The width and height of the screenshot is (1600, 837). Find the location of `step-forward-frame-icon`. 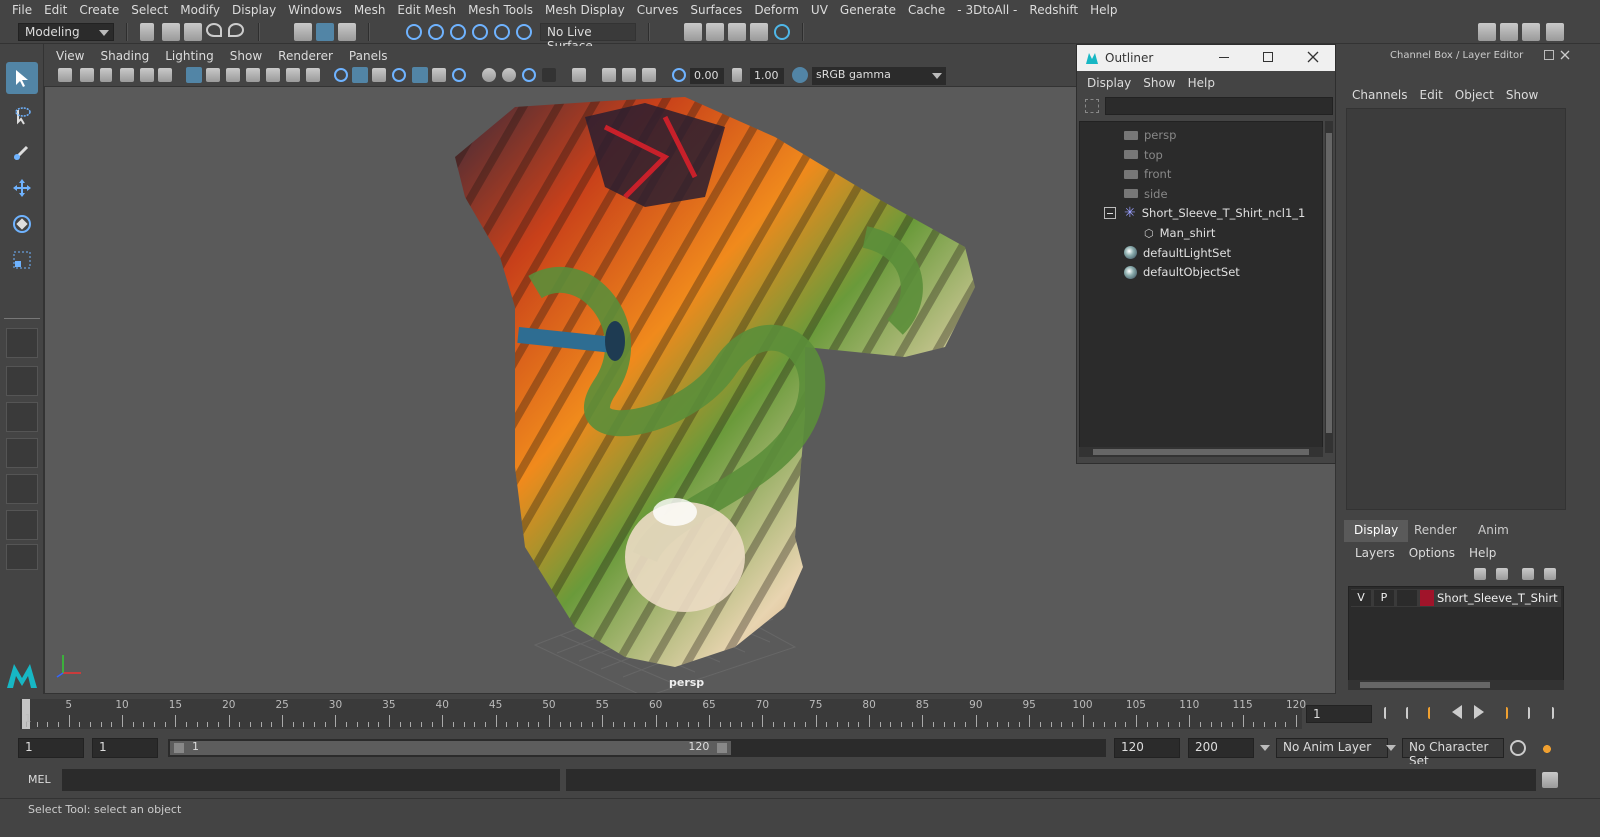

step-forward-frame-icon is located at coordinates (1524, 713).